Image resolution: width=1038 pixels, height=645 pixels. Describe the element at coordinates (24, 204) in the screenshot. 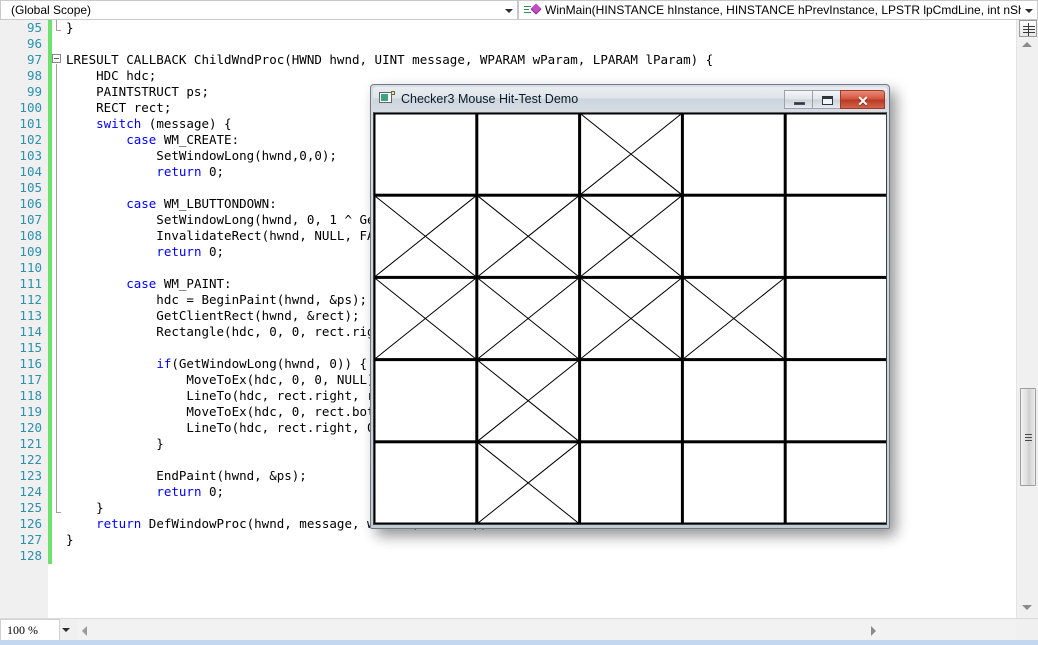

I see `line-number: 106` at that location.